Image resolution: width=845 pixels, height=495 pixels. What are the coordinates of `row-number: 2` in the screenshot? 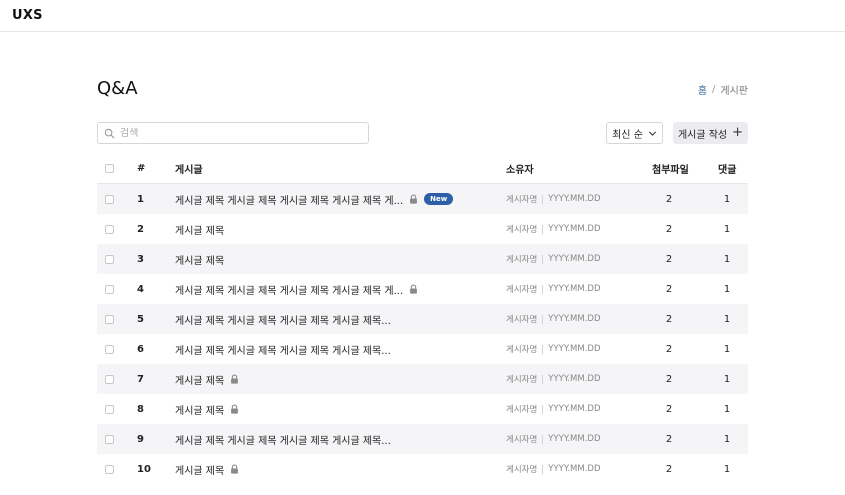 It's located at (140, 229).